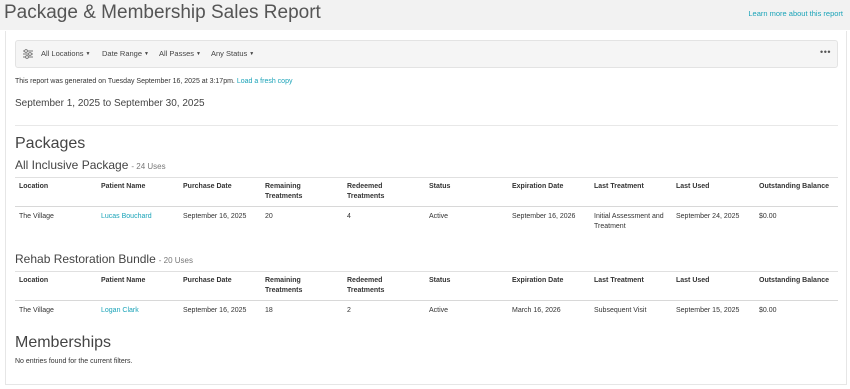  Describe the element at coordinates (148, 166) in the screenshot. I see `package-group-uses: - 24 Uses` at that location.